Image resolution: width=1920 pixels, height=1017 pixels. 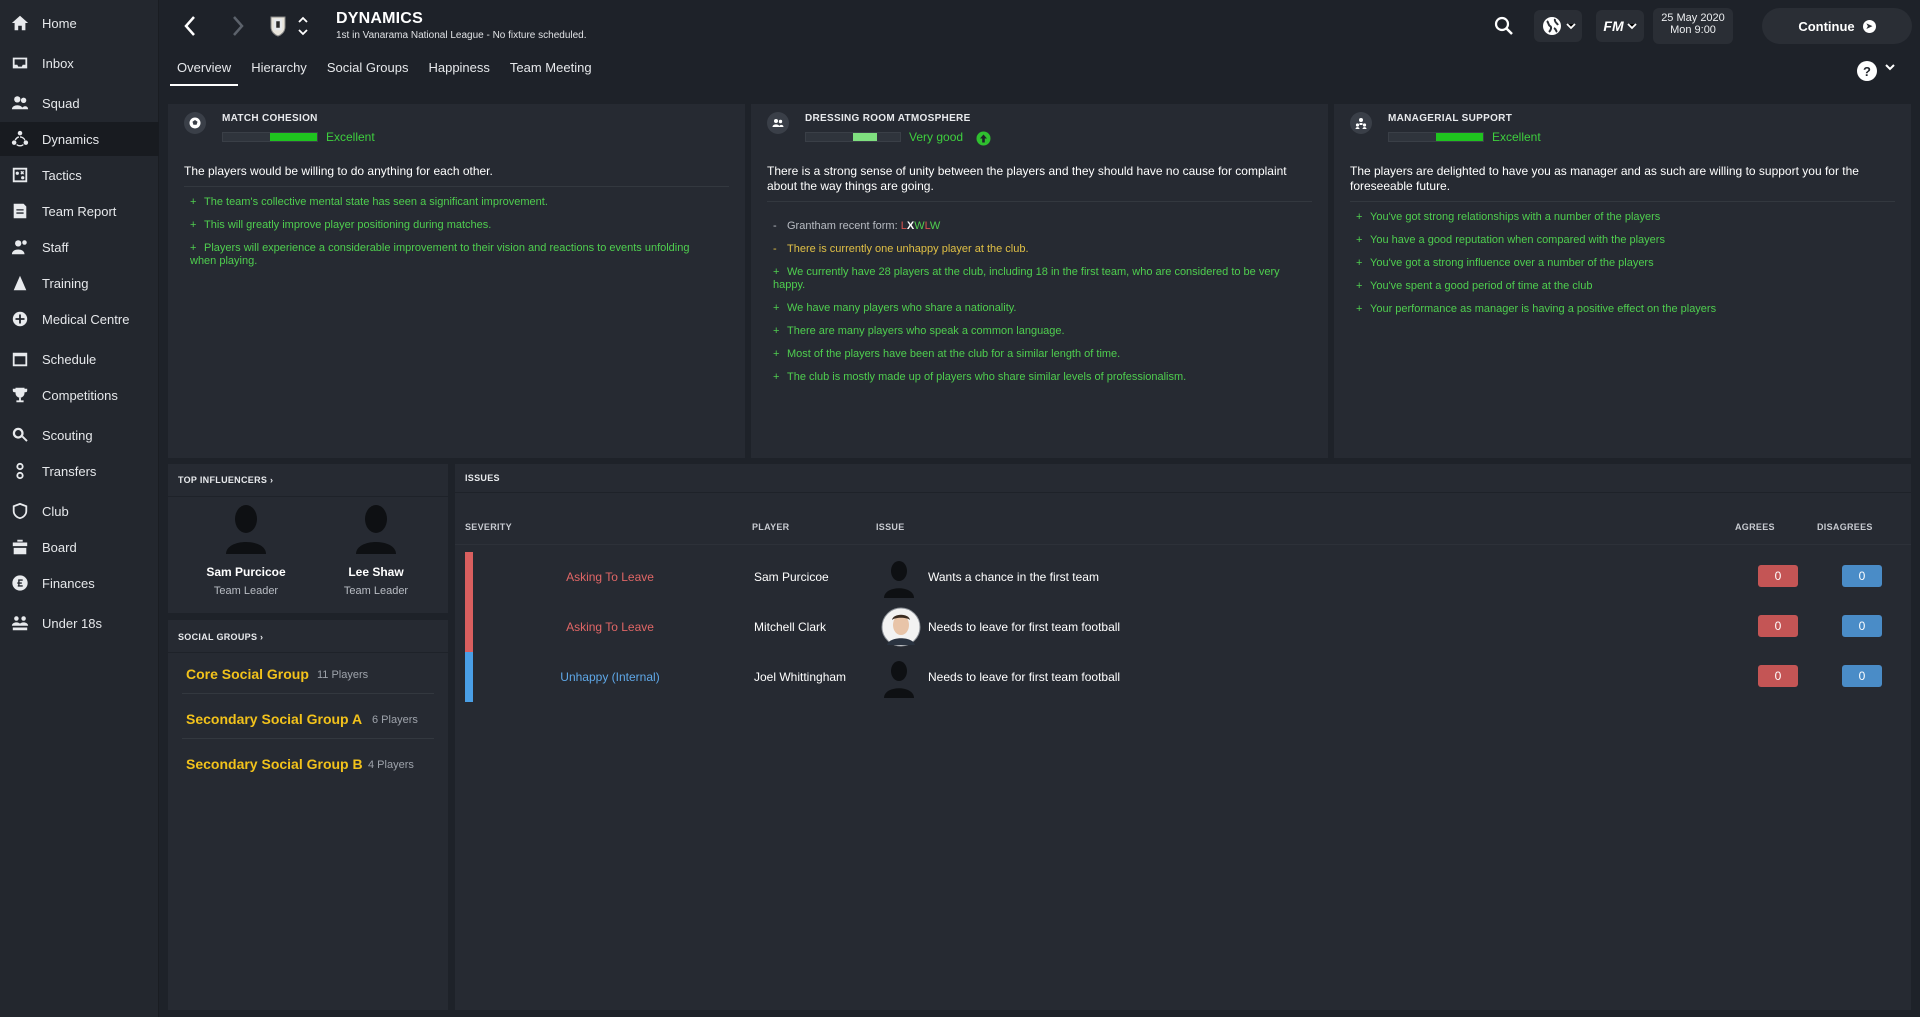 I want to click on chevron-right-icon, so click(x=238, y=26).